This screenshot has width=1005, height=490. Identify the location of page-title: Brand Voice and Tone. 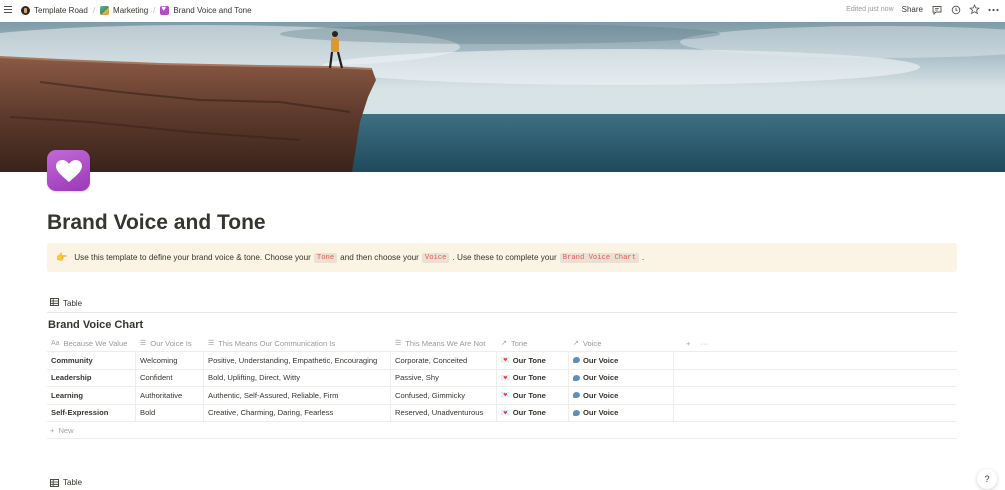
(156, 223).